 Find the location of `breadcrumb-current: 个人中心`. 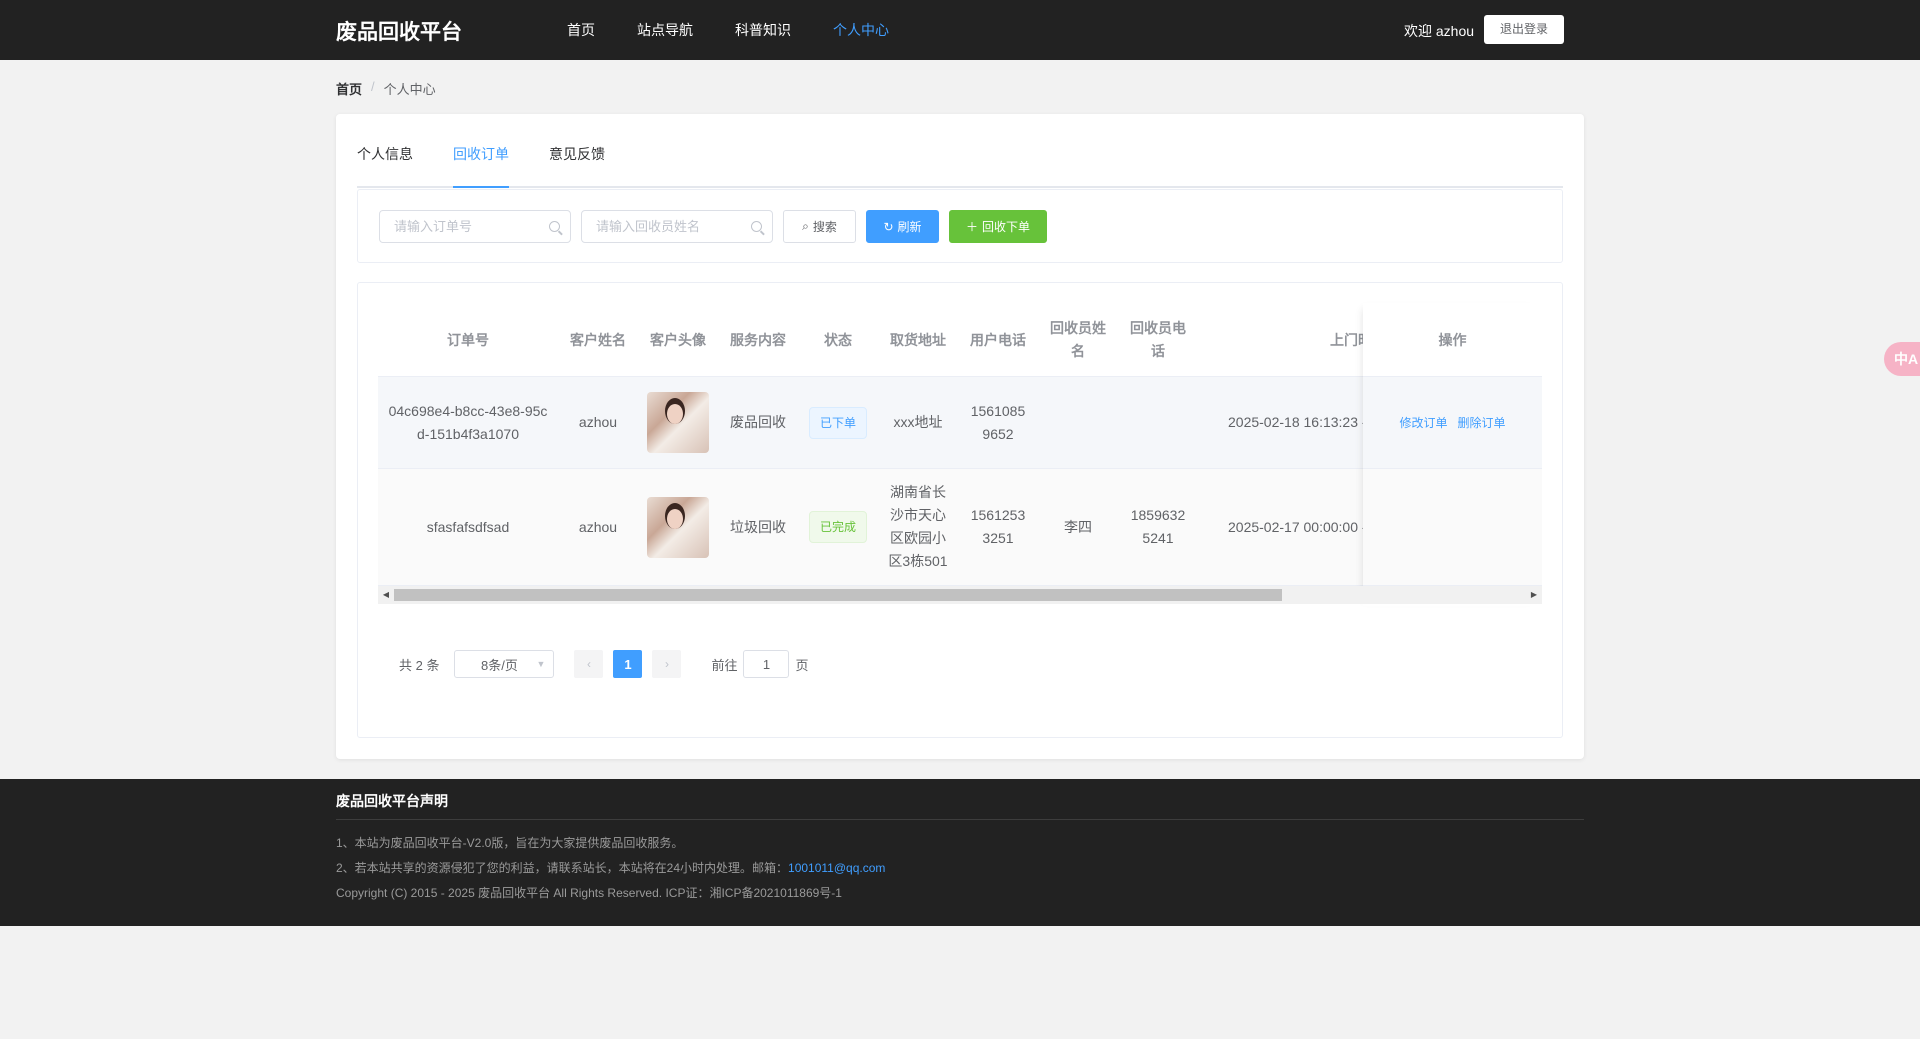

breadcrumb-current: 个人中心 is located at coordinates (409, 89).